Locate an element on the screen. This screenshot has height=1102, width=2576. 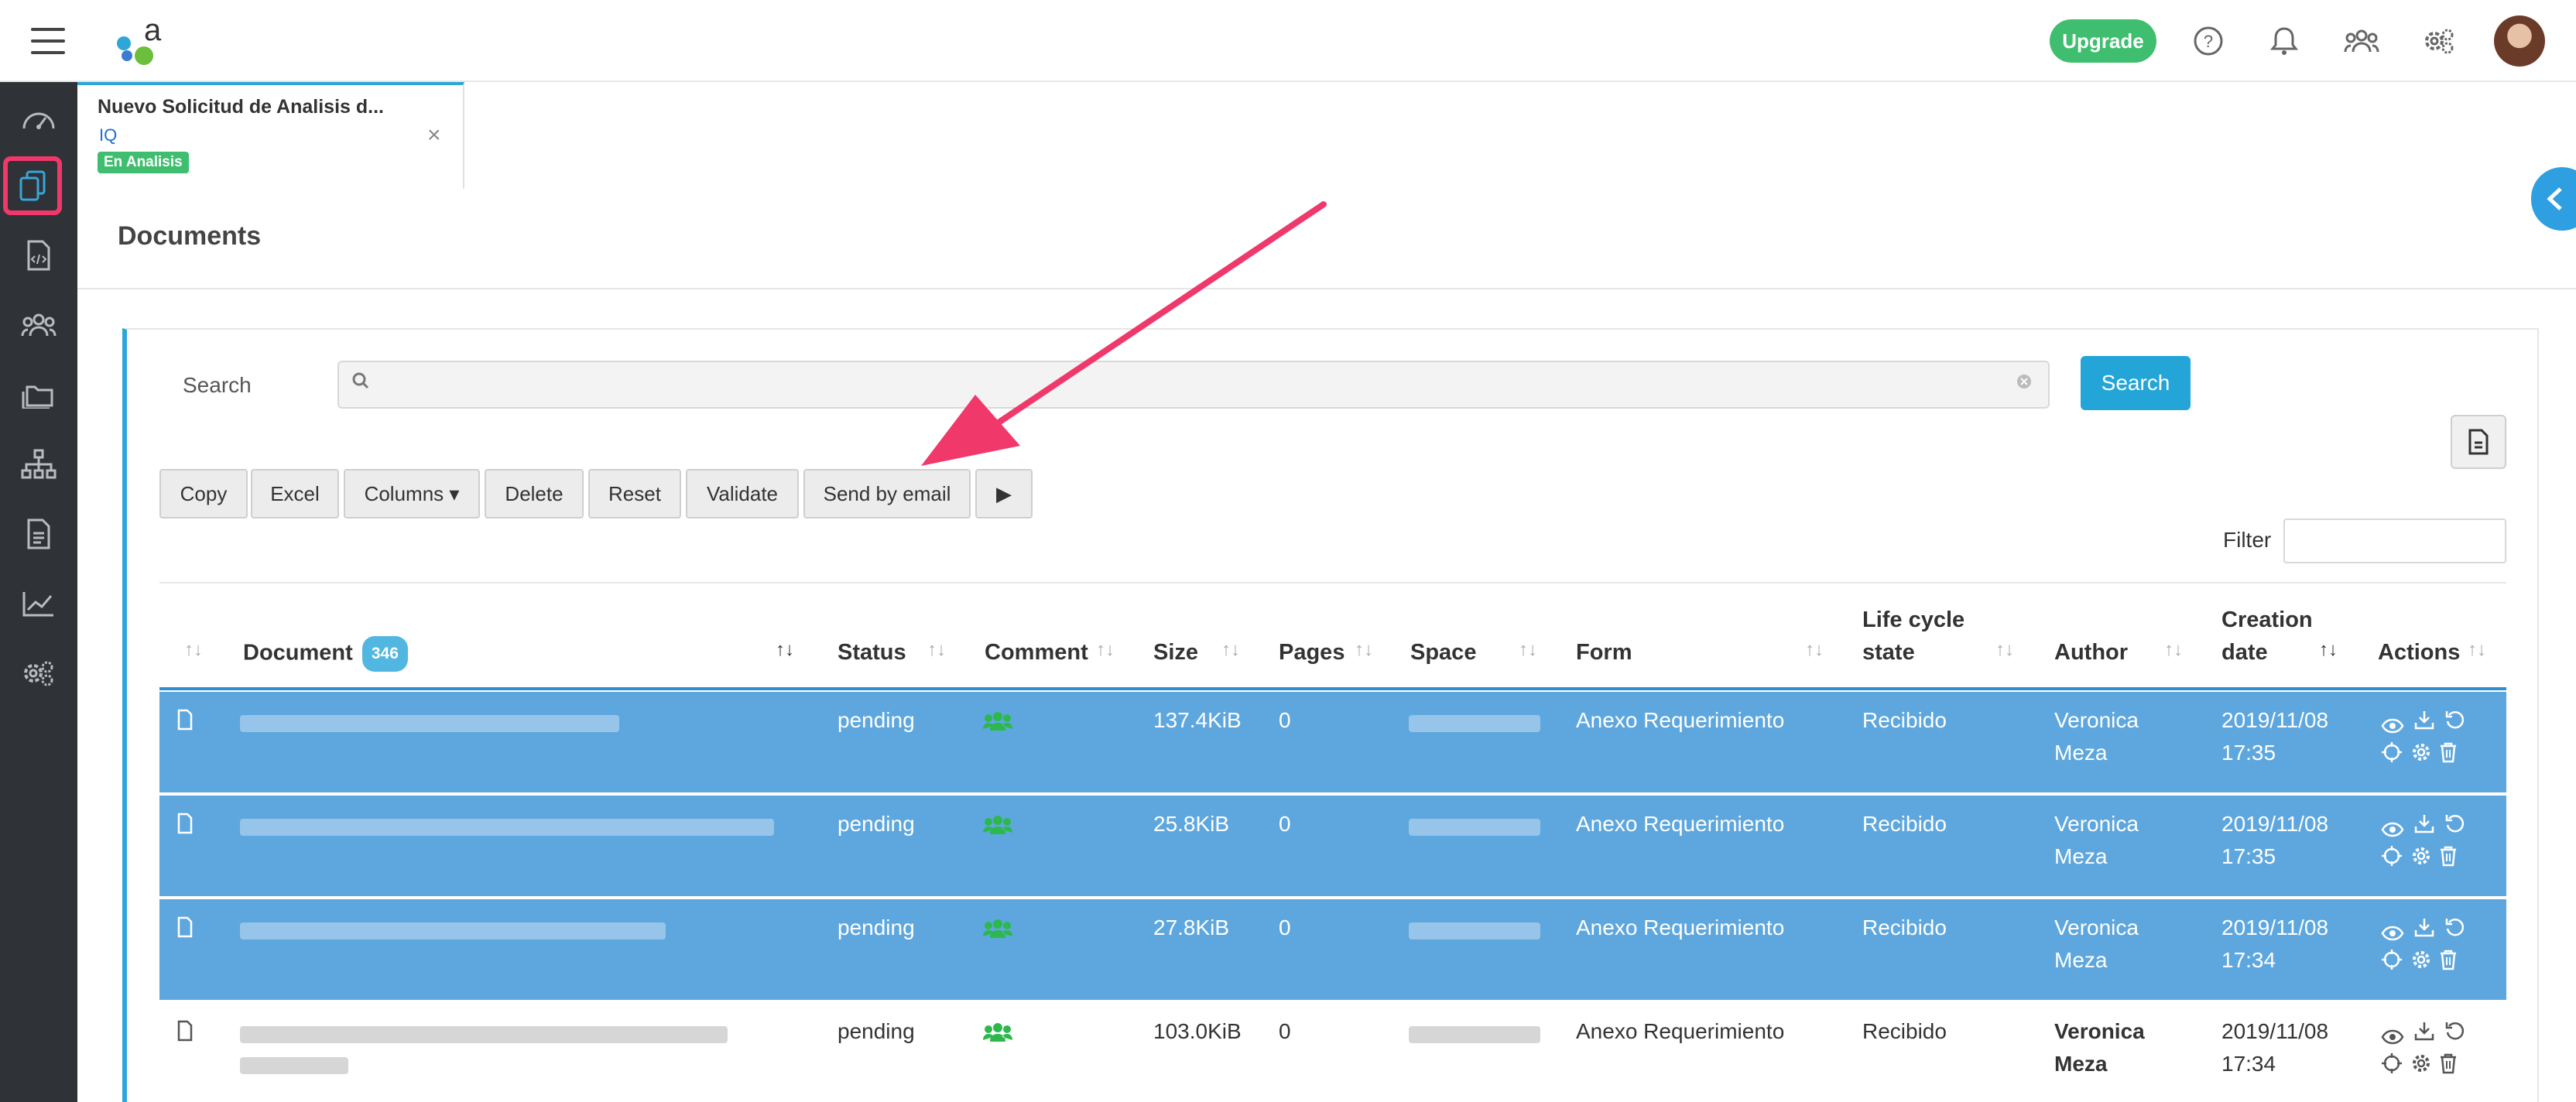
column-header-space: Space is located at coordinates (1443, 652).